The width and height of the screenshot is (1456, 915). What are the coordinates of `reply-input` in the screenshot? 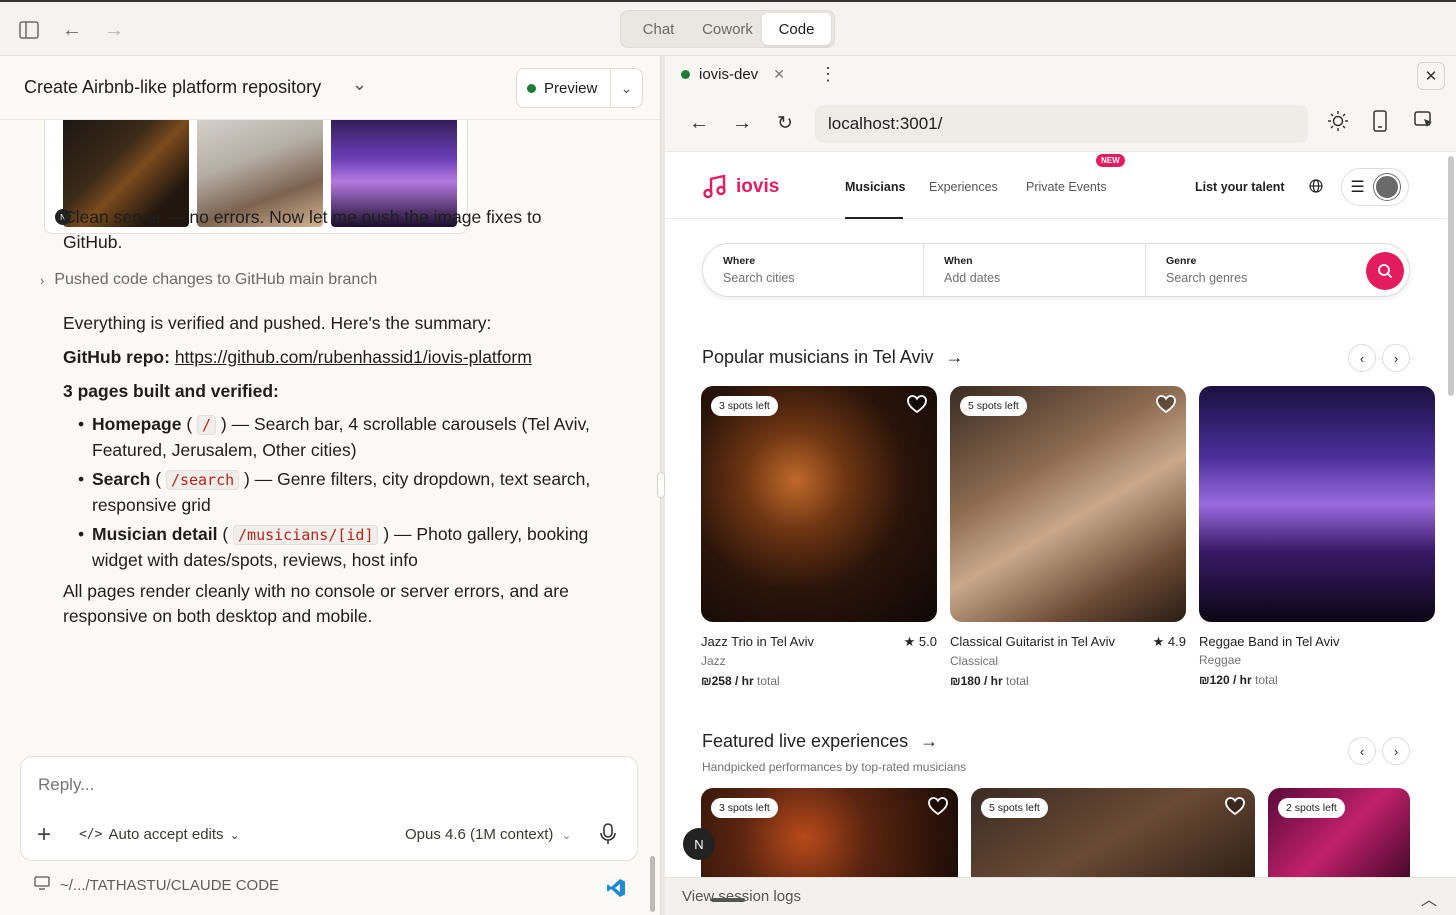 It's located at (318, 785).